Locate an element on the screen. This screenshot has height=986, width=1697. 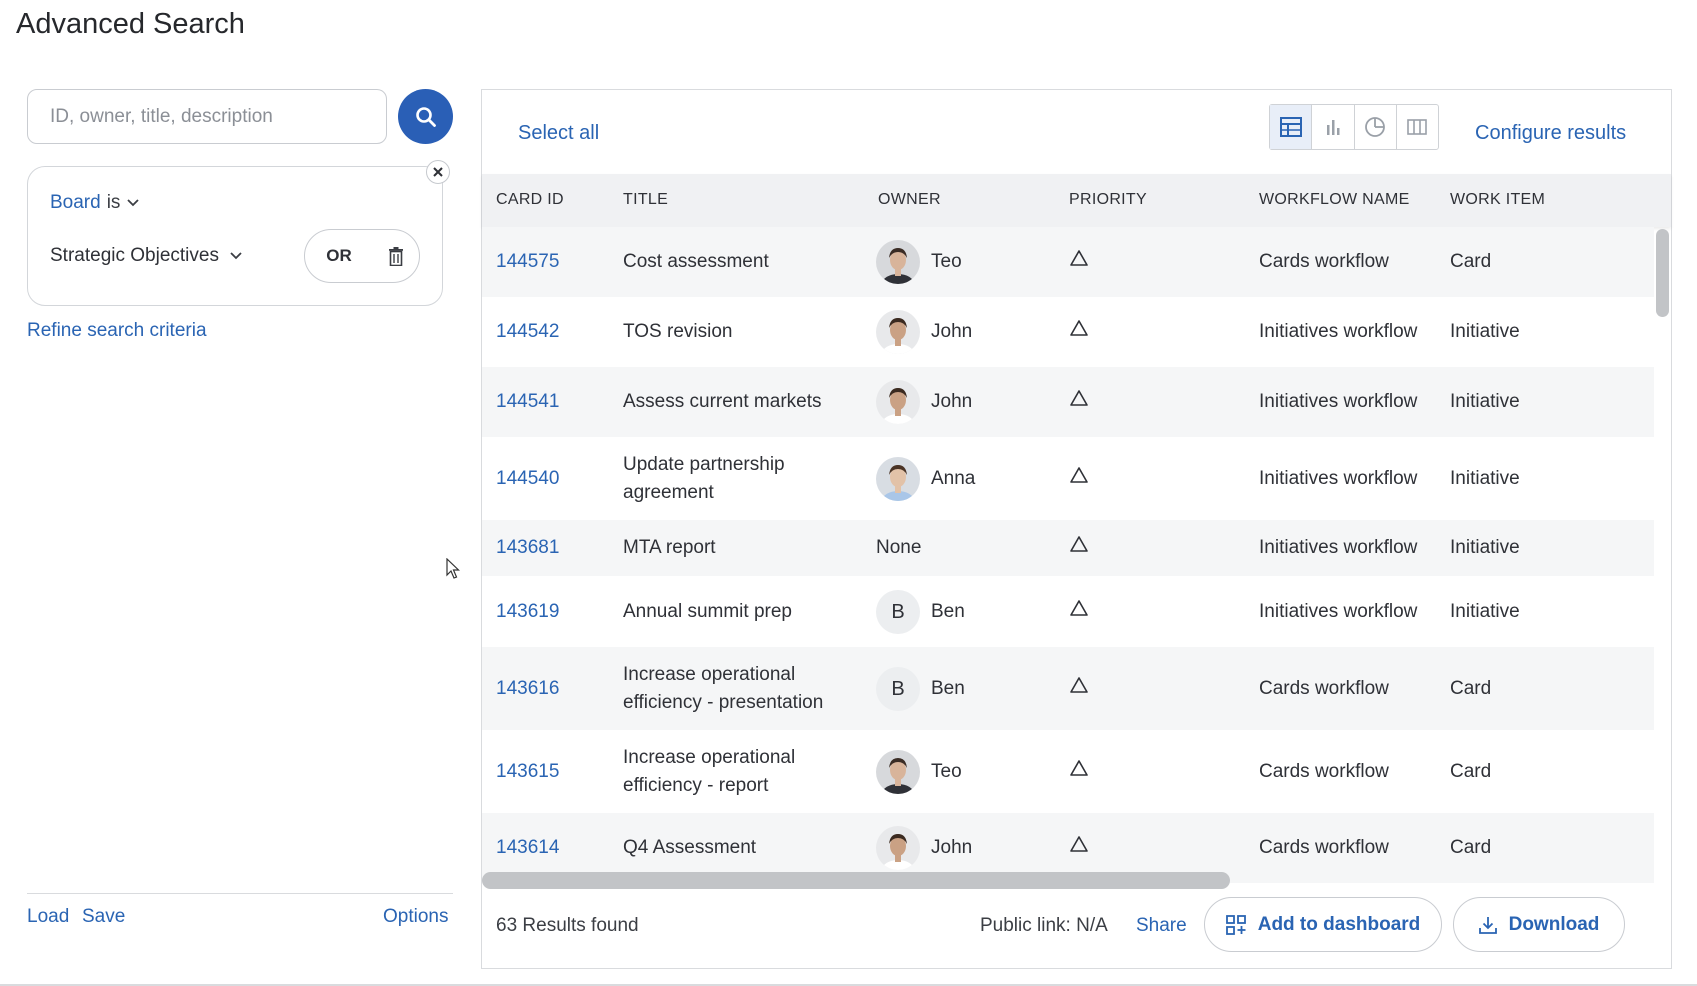
page-title: Advanced Search is located at coordinates (130, 24).